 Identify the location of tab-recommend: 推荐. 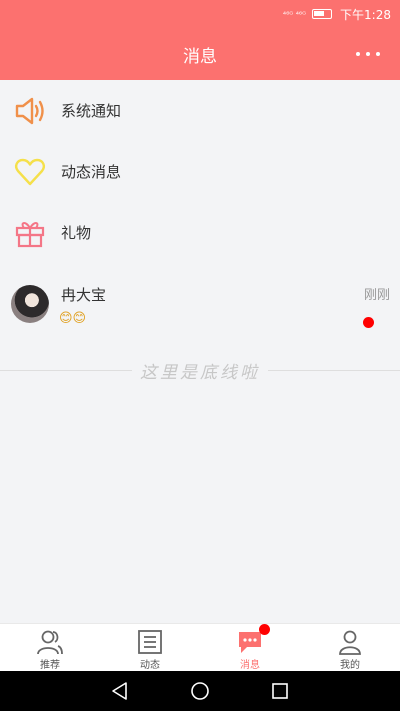
(50, 647).